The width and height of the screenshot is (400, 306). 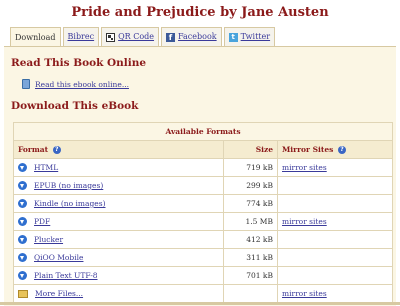 I want to click on format-link-plain-text: Plain Text UTF-8, so click(x=66, y=275).